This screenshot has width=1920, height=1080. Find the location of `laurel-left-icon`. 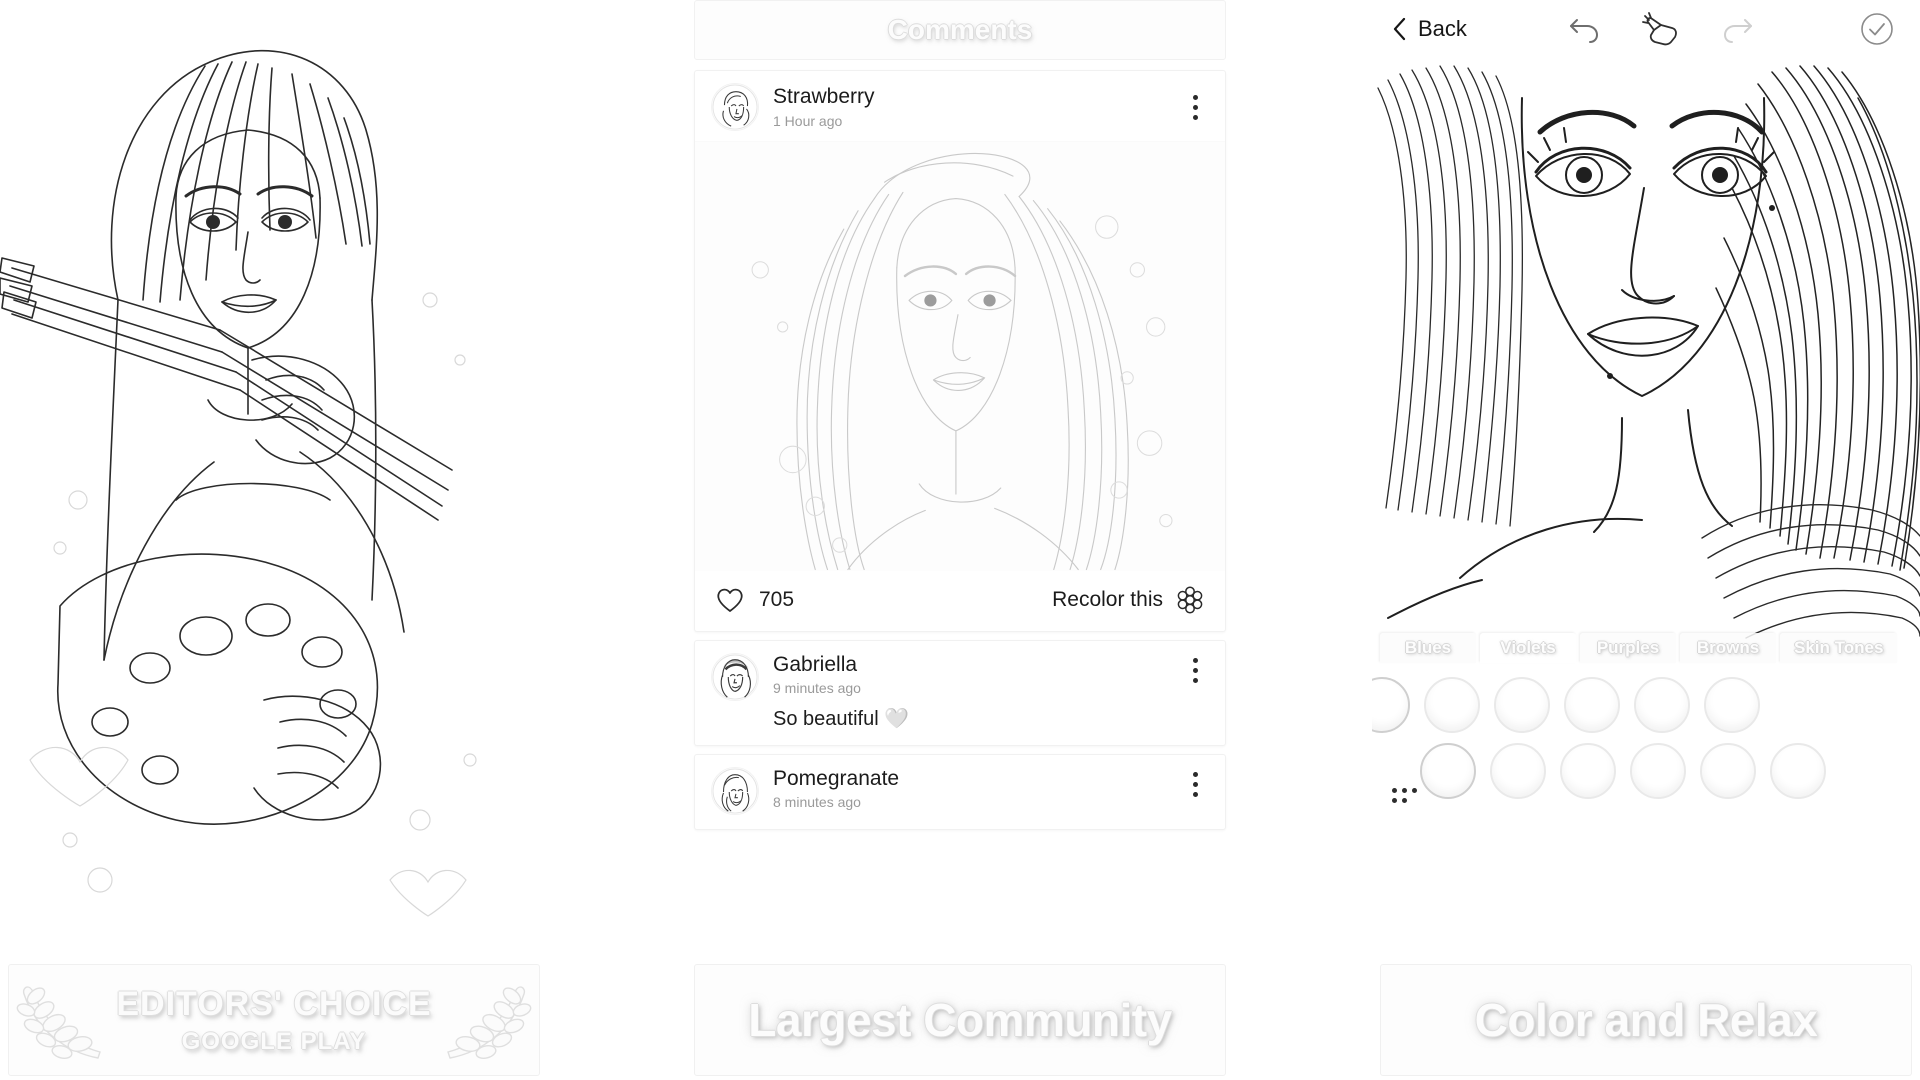

laurel-left-icon is located at coordinates (59, 1023).